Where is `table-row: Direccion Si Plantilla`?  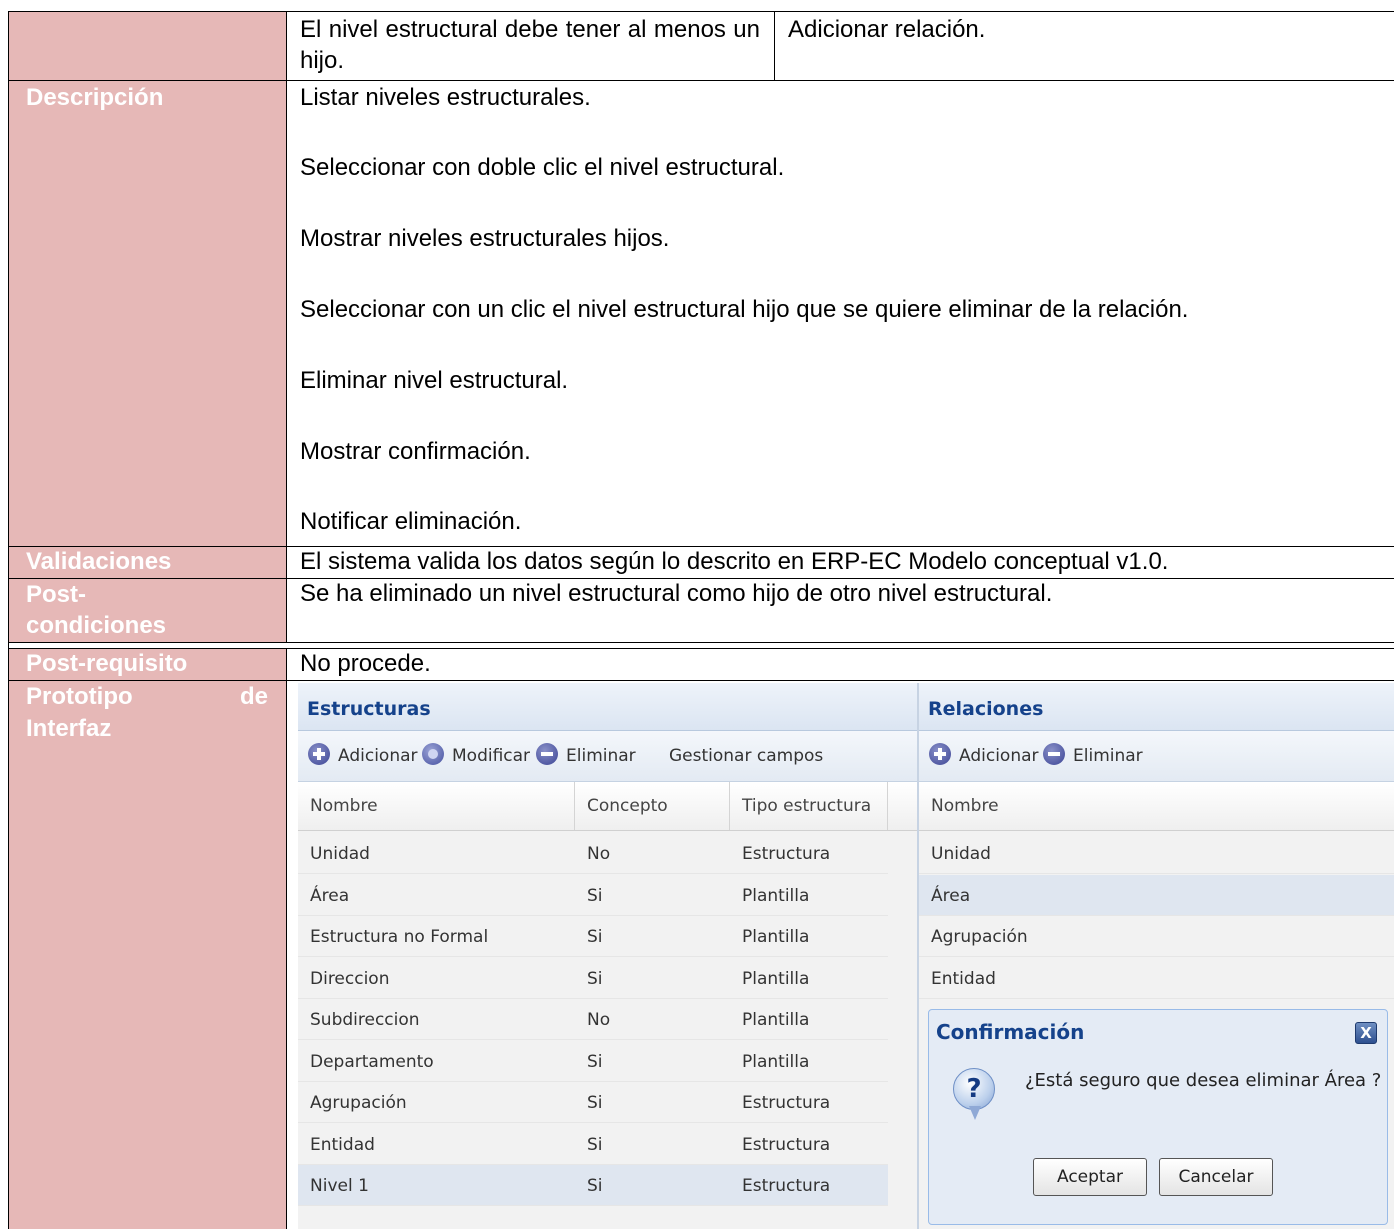 table-row: Direccion Si Plantilla is located at coordinates (593, 978).